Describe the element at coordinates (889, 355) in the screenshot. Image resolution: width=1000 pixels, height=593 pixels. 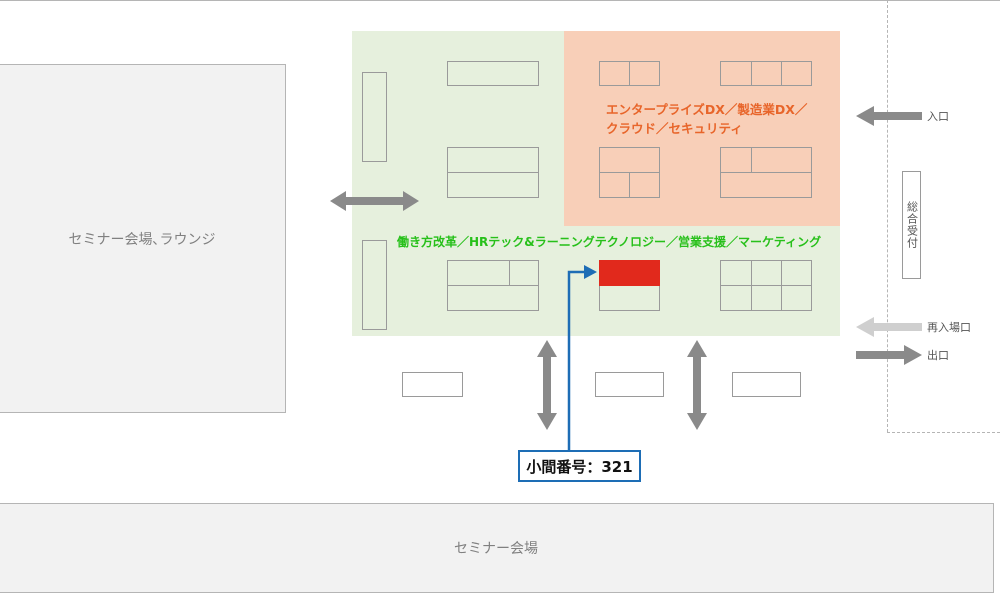
I see `exit-arrow-icon` at that location.